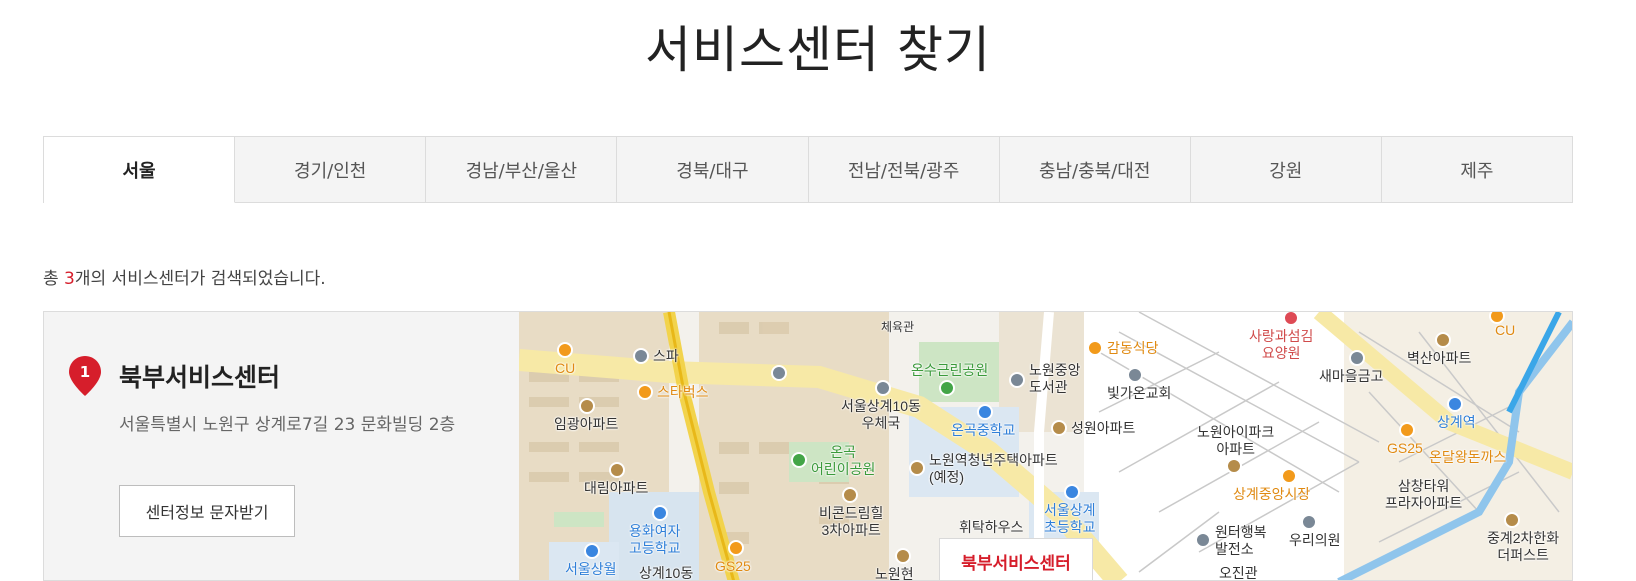 The image size is (1636, 581). What do you see at coordinates (586, 424) in the screenshot?
I see `map-label-imgwang-apt: 임광아파트` at bounding box center [586, 424].